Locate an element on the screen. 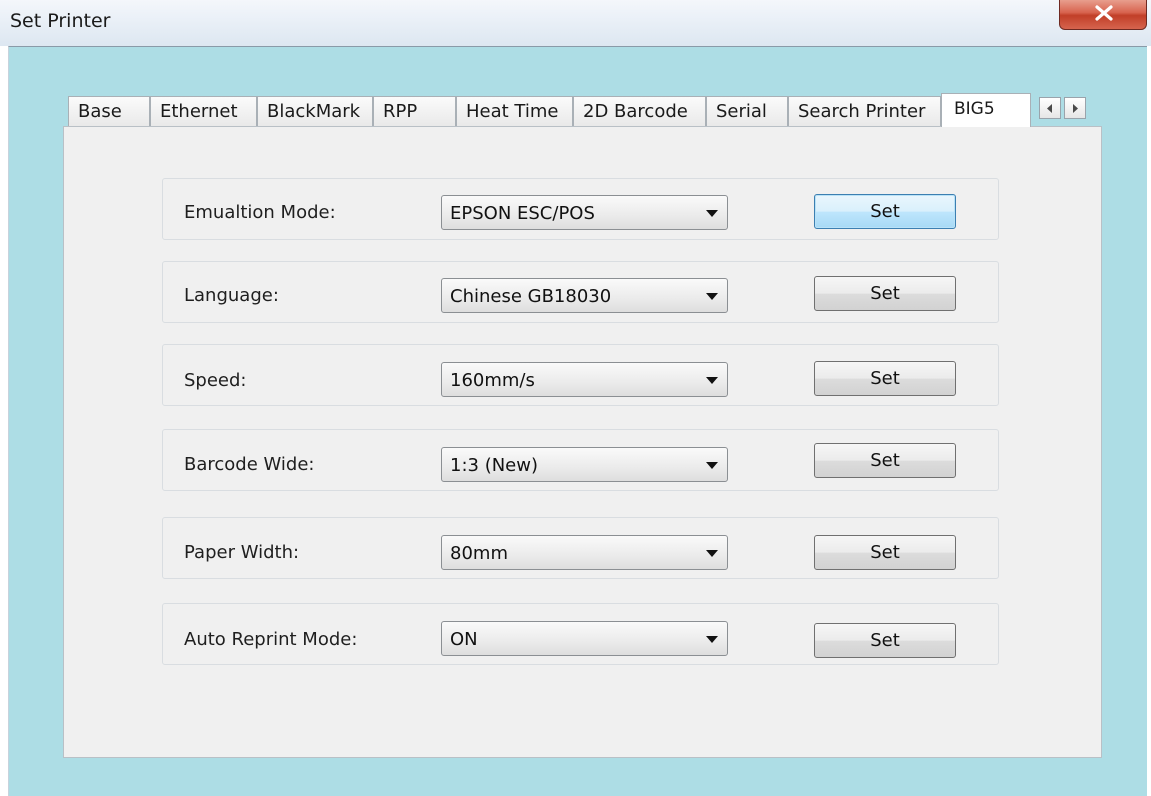 The width and height of the screenshot is (1151, 796). language-select: Chinese GB18030 is located at coordinates (584, 295).